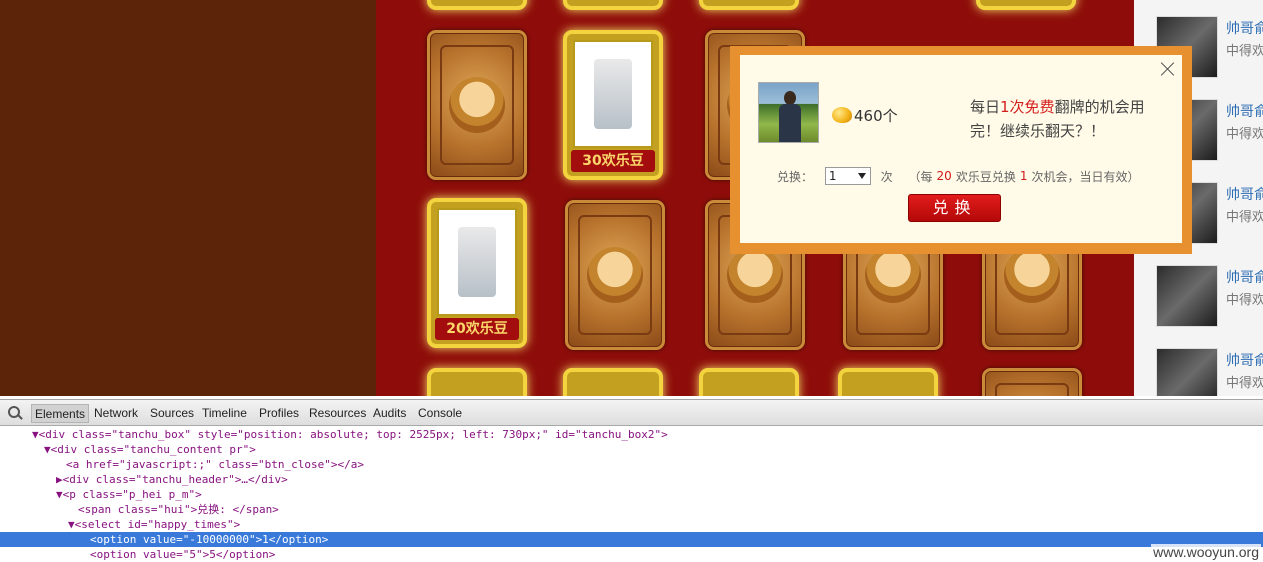 This screenshot has width=1263, height=562. What do you see at coordinates (150, 449) in the screenshot?
I see `dom-line-text: ▼<div class="tanchu_content pr">` at bounding box center [150, 449].